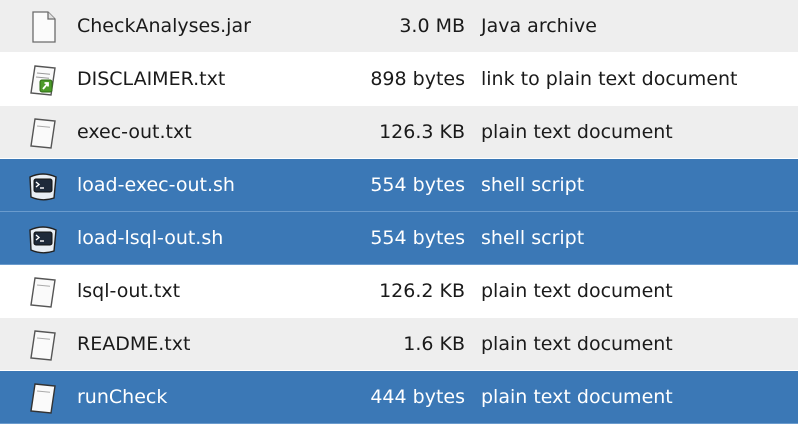 This screenshot has height=424, width=798. I want to click on file-size: 126.2 KB, so click(422, 291).